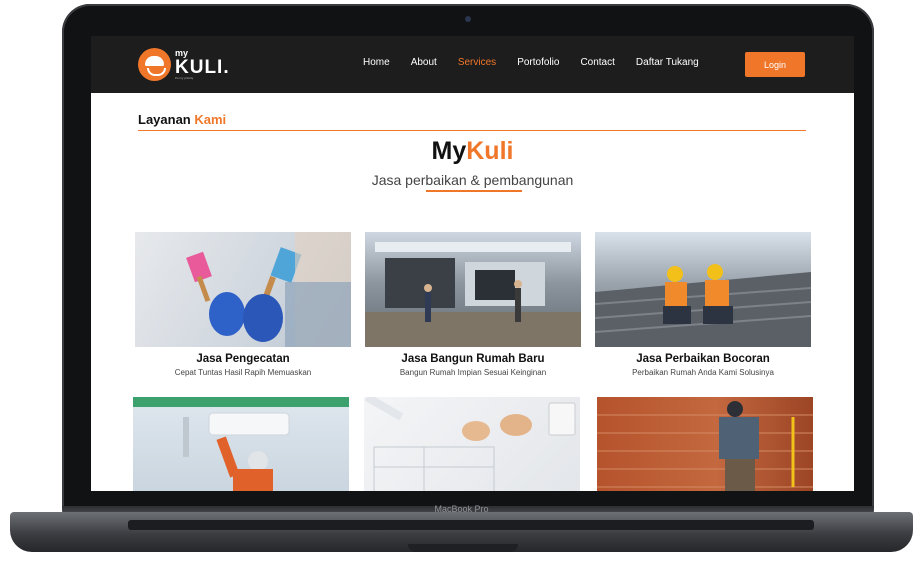  Describe the element at coordinates (703, 372) in the screenshot. I see `service-subtitle: Perbaikan Rumah Anda Kami Solusinya` at that location.